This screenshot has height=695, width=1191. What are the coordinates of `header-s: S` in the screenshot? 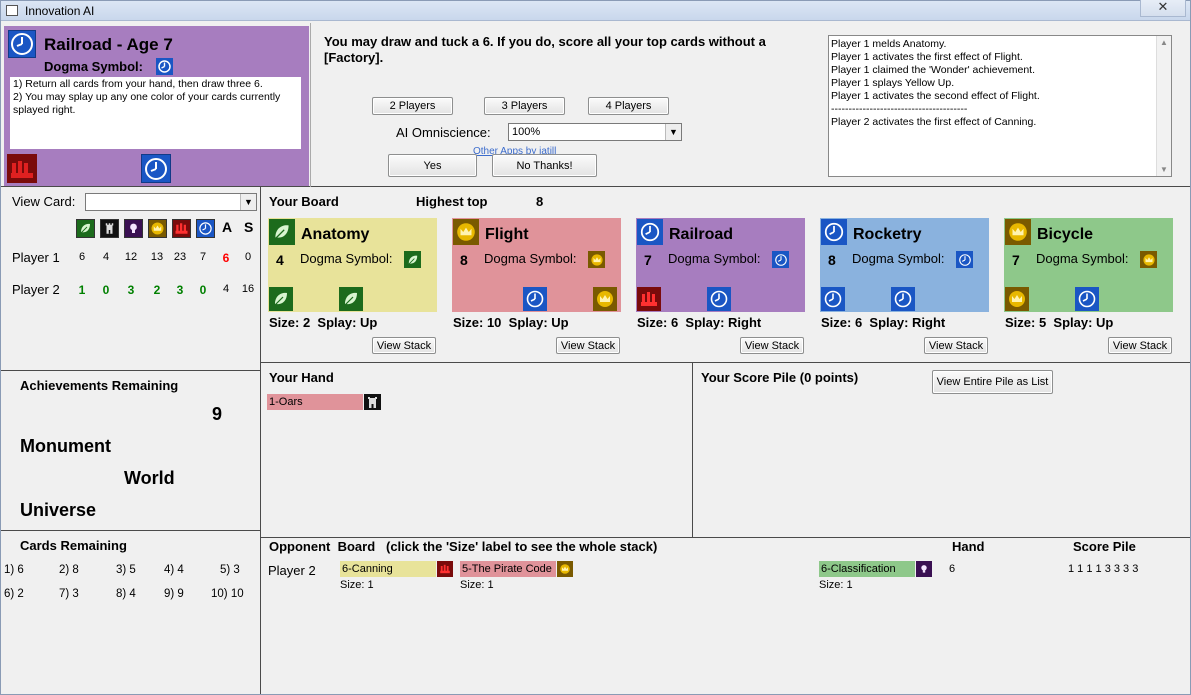 It's located at (249, 227).